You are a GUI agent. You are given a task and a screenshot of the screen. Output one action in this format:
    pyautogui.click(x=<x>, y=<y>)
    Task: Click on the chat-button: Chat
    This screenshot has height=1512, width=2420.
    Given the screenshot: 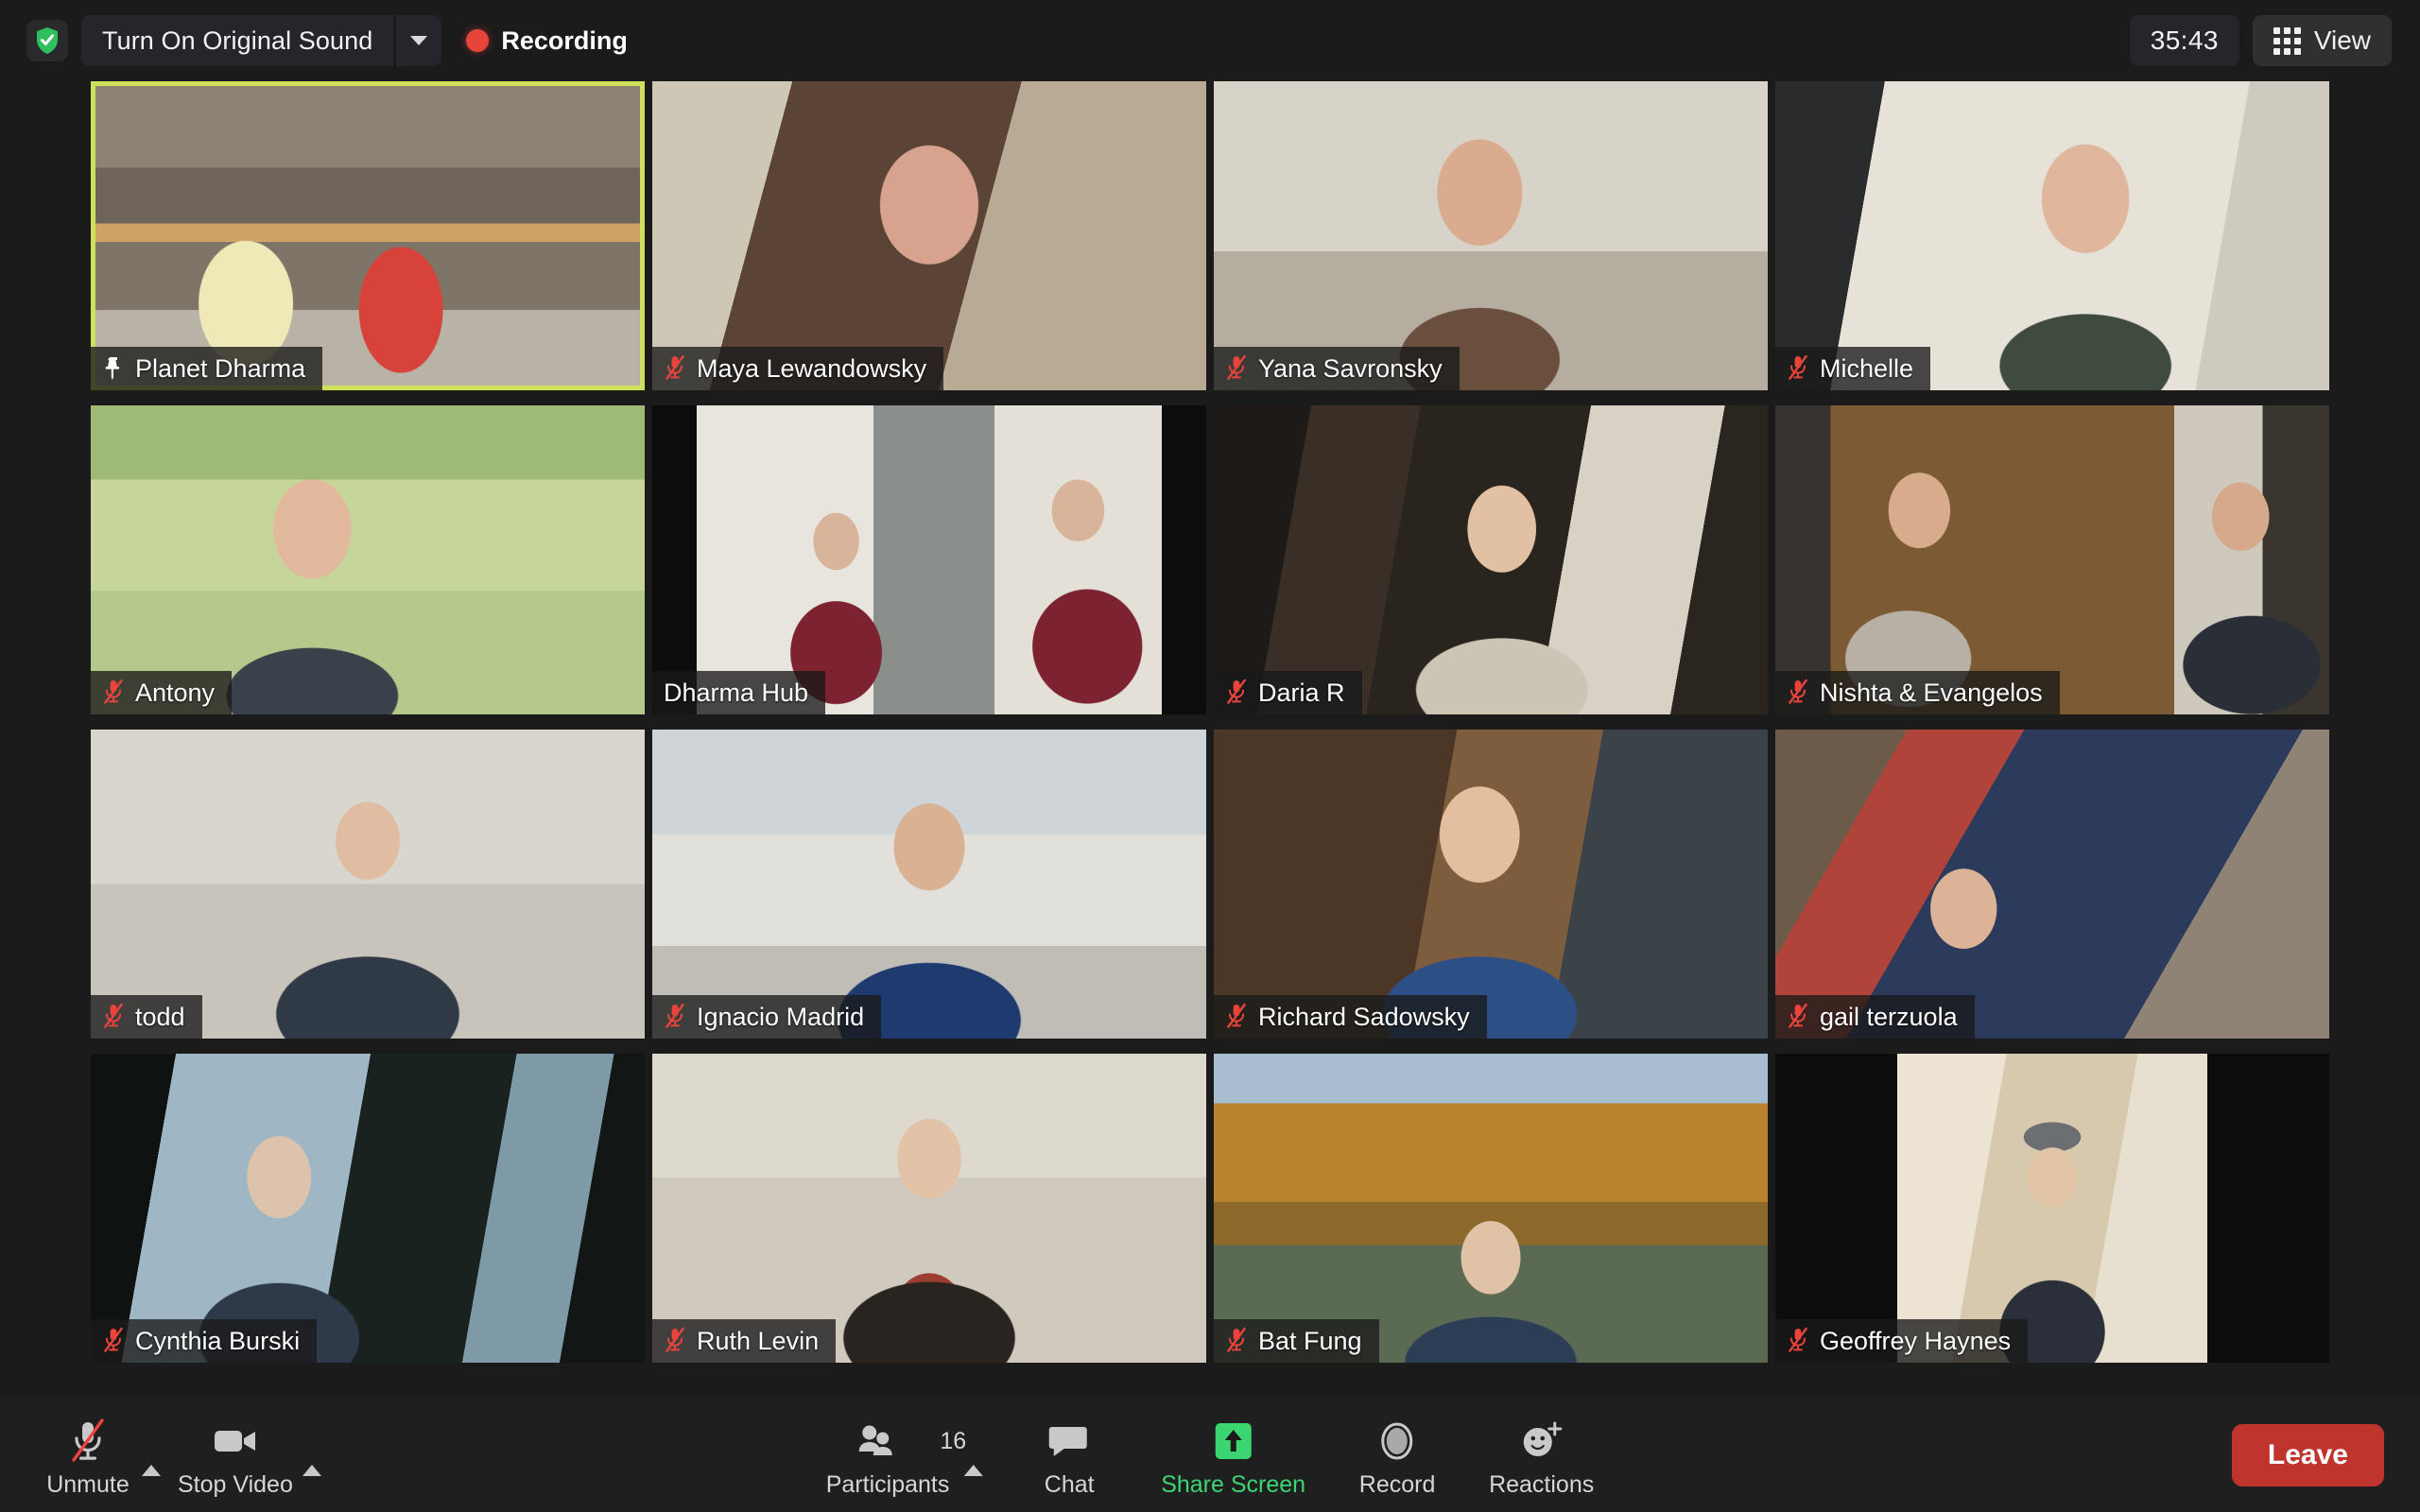 What is the action you would take?
    pyautogui.click(x=1069, y=1456)
    